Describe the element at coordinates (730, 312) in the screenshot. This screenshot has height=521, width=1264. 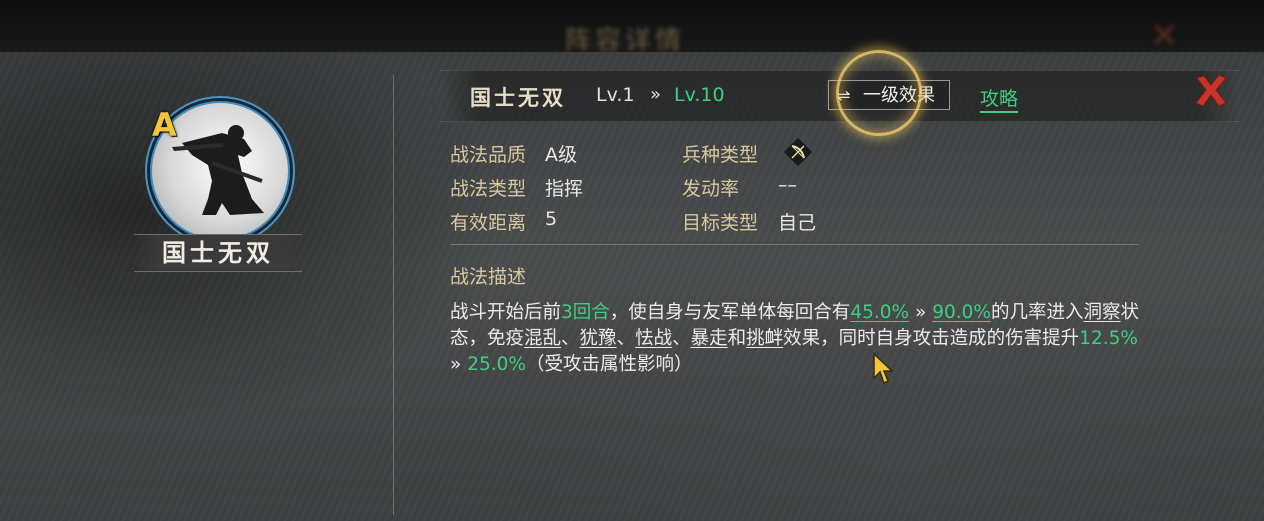
I see `desc-text: ，使自身与友军单体每回合有` at that location.